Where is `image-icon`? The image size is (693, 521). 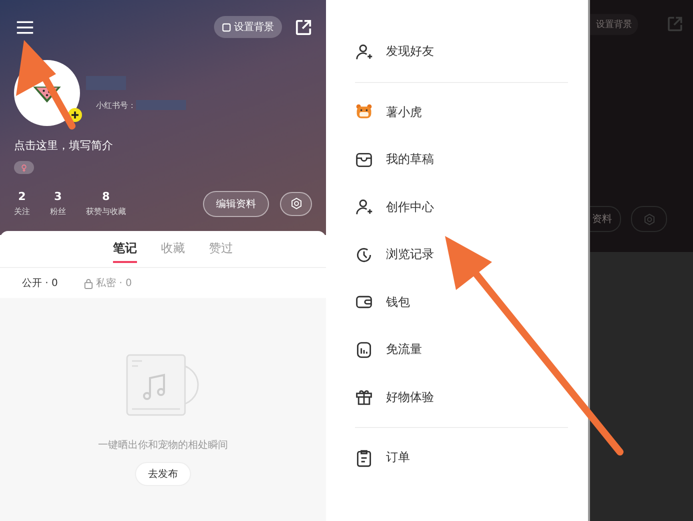 image-icon is located at coordinates (226, 27).